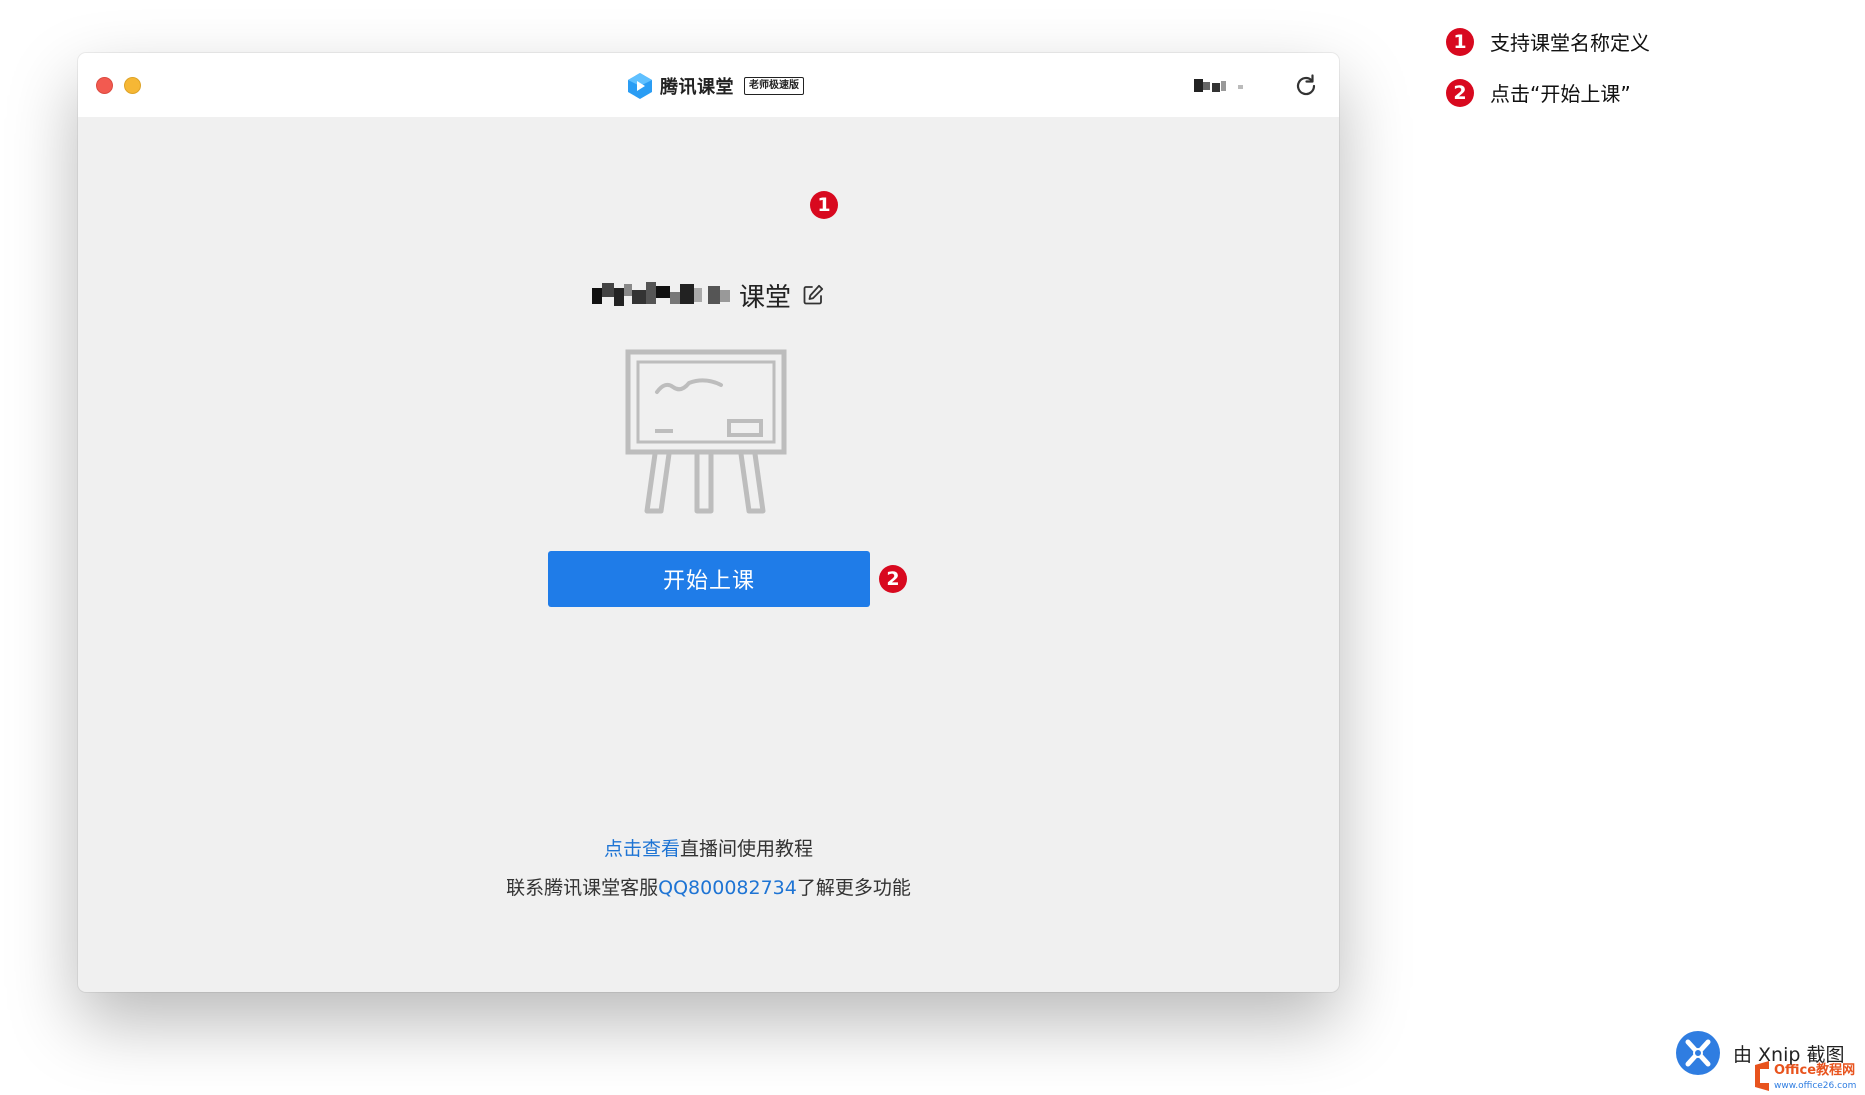  What do you see at coordinates (1698, 1053) in the screenshot?
I see `xnip-logo-icon` at bounding box center [1698, 1053].